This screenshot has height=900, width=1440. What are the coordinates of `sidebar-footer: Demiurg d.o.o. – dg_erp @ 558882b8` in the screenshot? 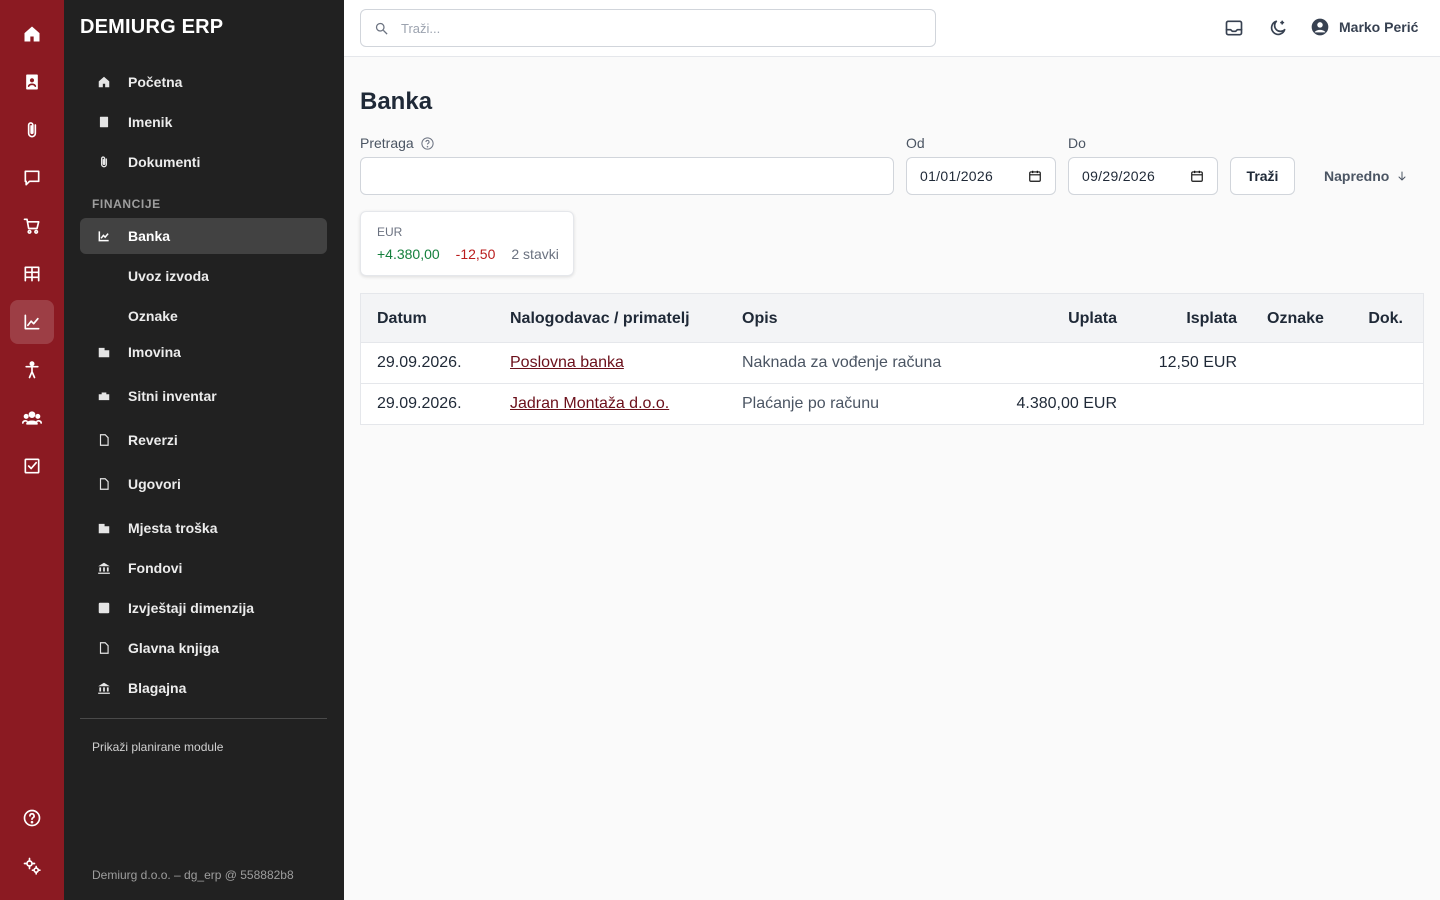 It's located at (193, 875).